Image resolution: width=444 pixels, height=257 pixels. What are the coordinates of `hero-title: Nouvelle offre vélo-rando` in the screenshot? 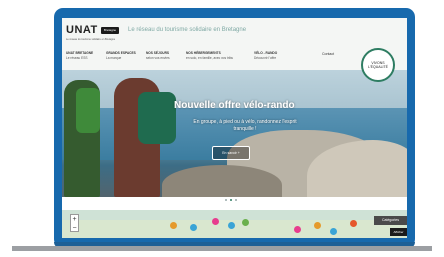 It's located at (234, 105).